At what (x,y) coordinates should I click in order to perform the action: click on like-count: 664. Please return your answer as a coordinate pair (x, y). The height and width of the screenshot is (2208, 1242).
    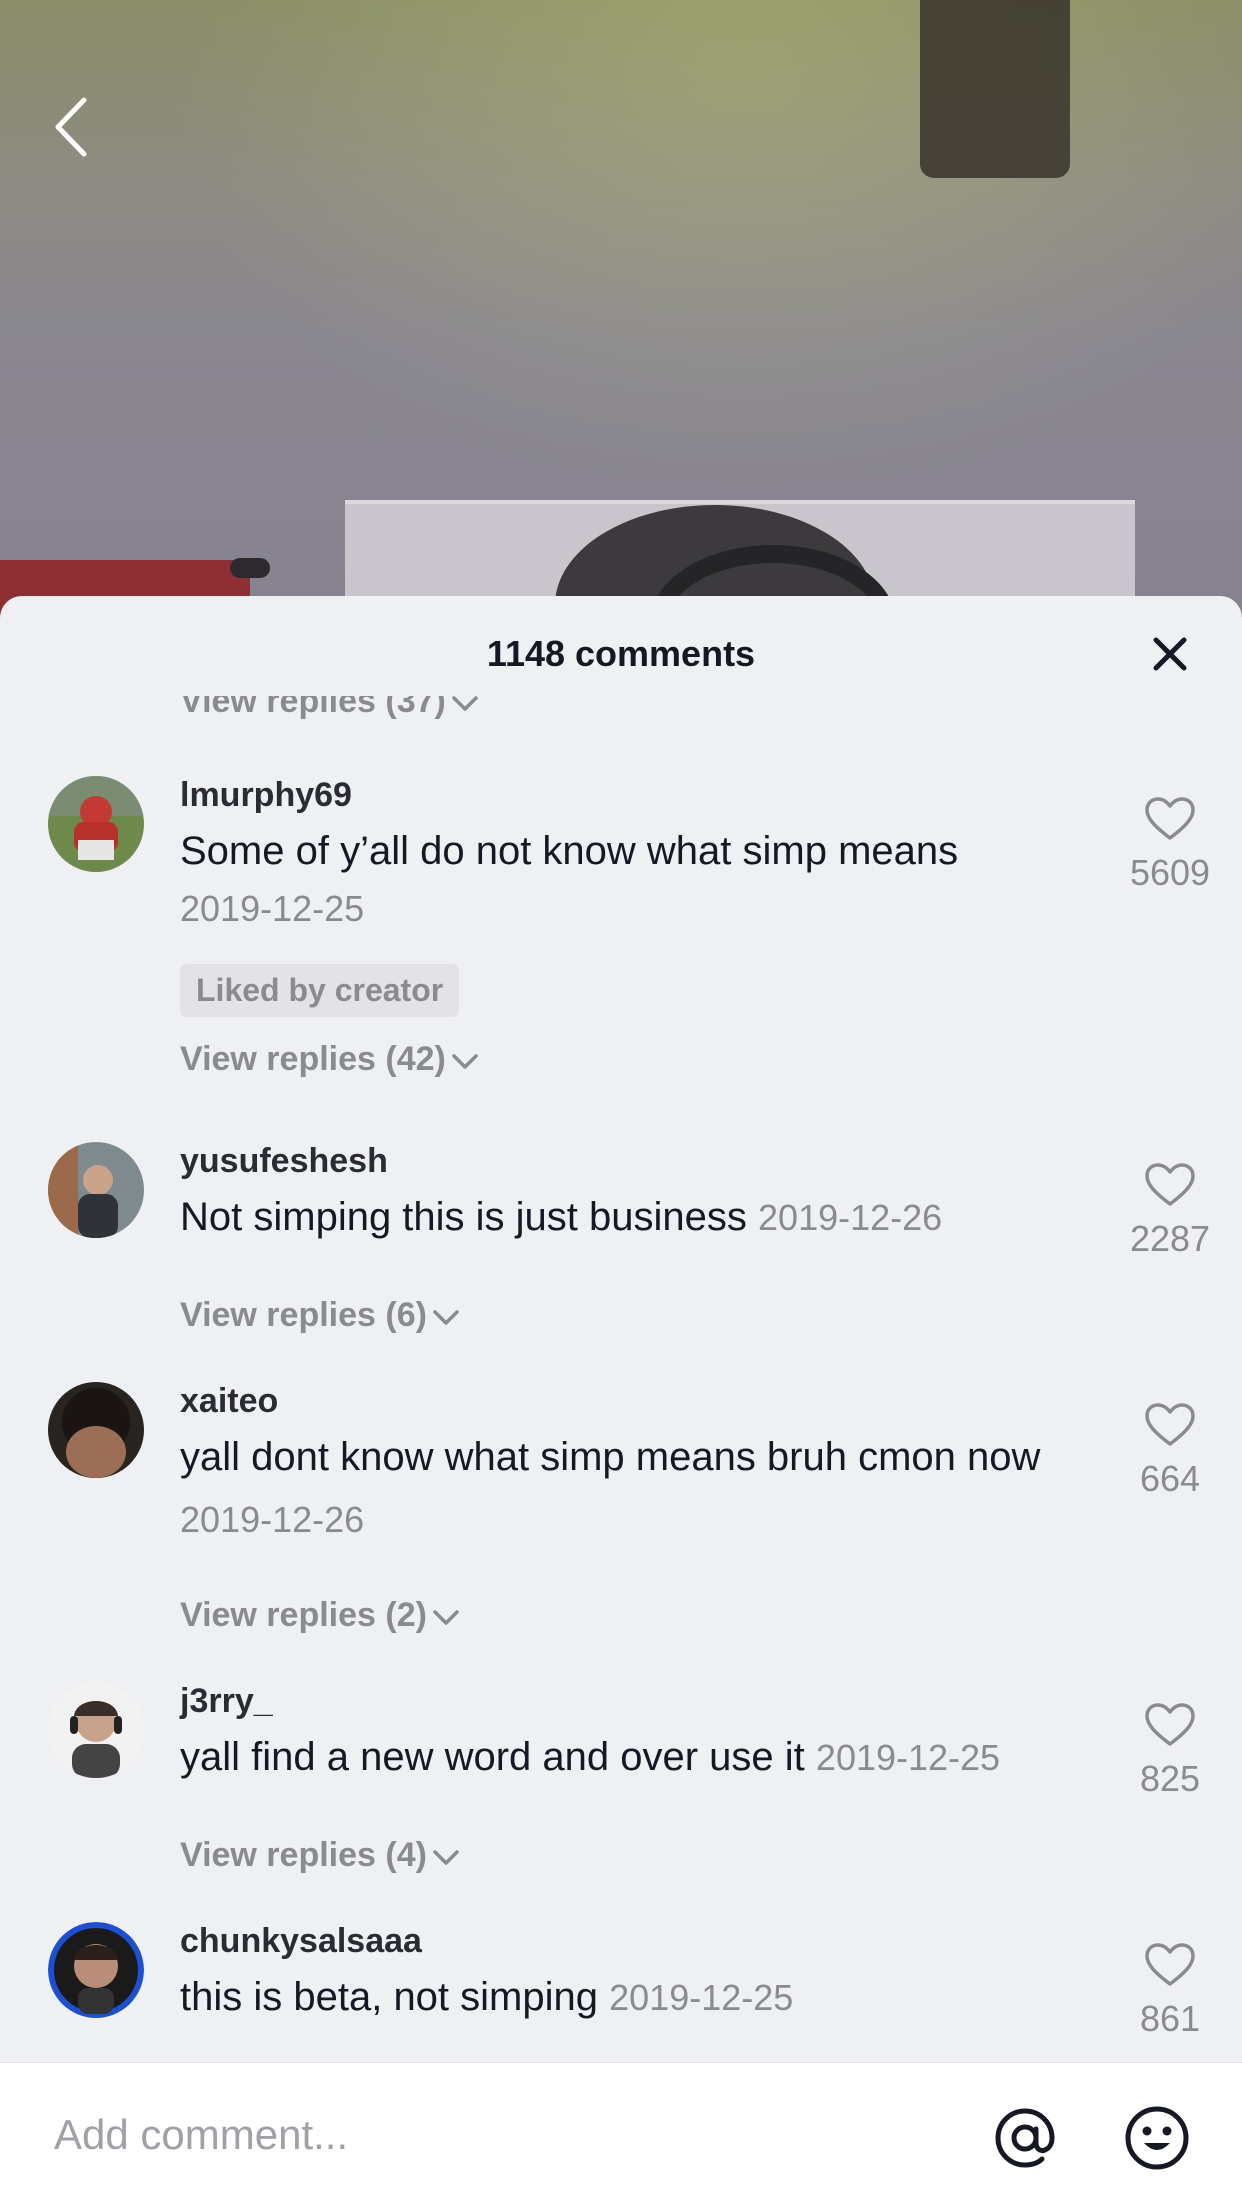
    Looking at the image, I should click on (1170, 1478).